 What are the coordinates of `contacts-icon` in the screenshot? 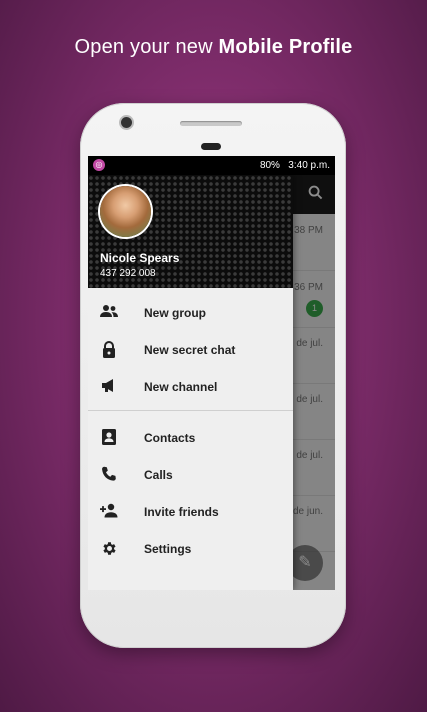 It's located at (109, 438).